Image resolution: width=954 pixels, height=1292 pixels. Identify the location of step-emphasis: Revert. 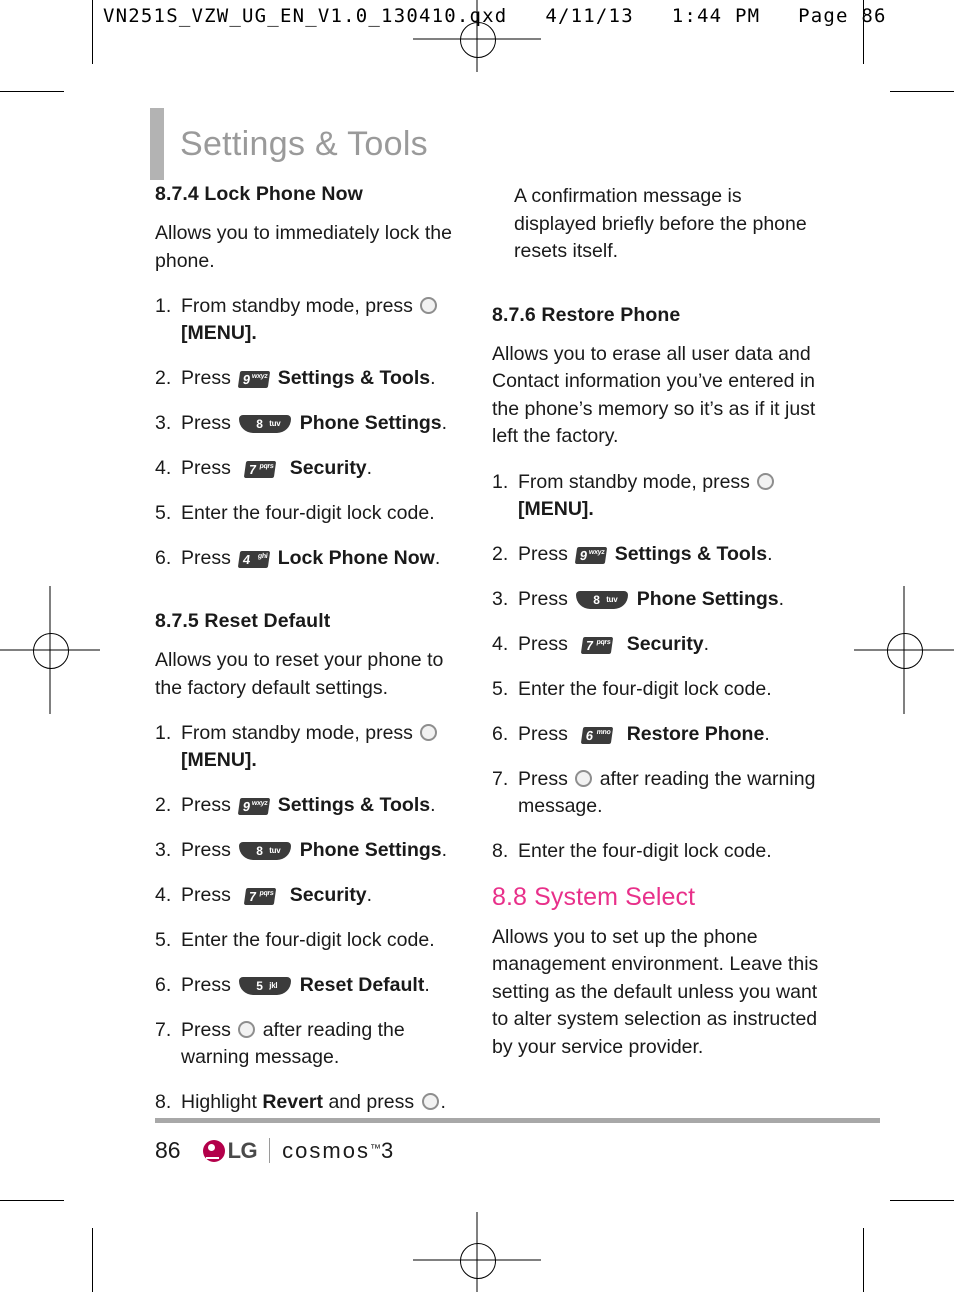
(293, 1102).